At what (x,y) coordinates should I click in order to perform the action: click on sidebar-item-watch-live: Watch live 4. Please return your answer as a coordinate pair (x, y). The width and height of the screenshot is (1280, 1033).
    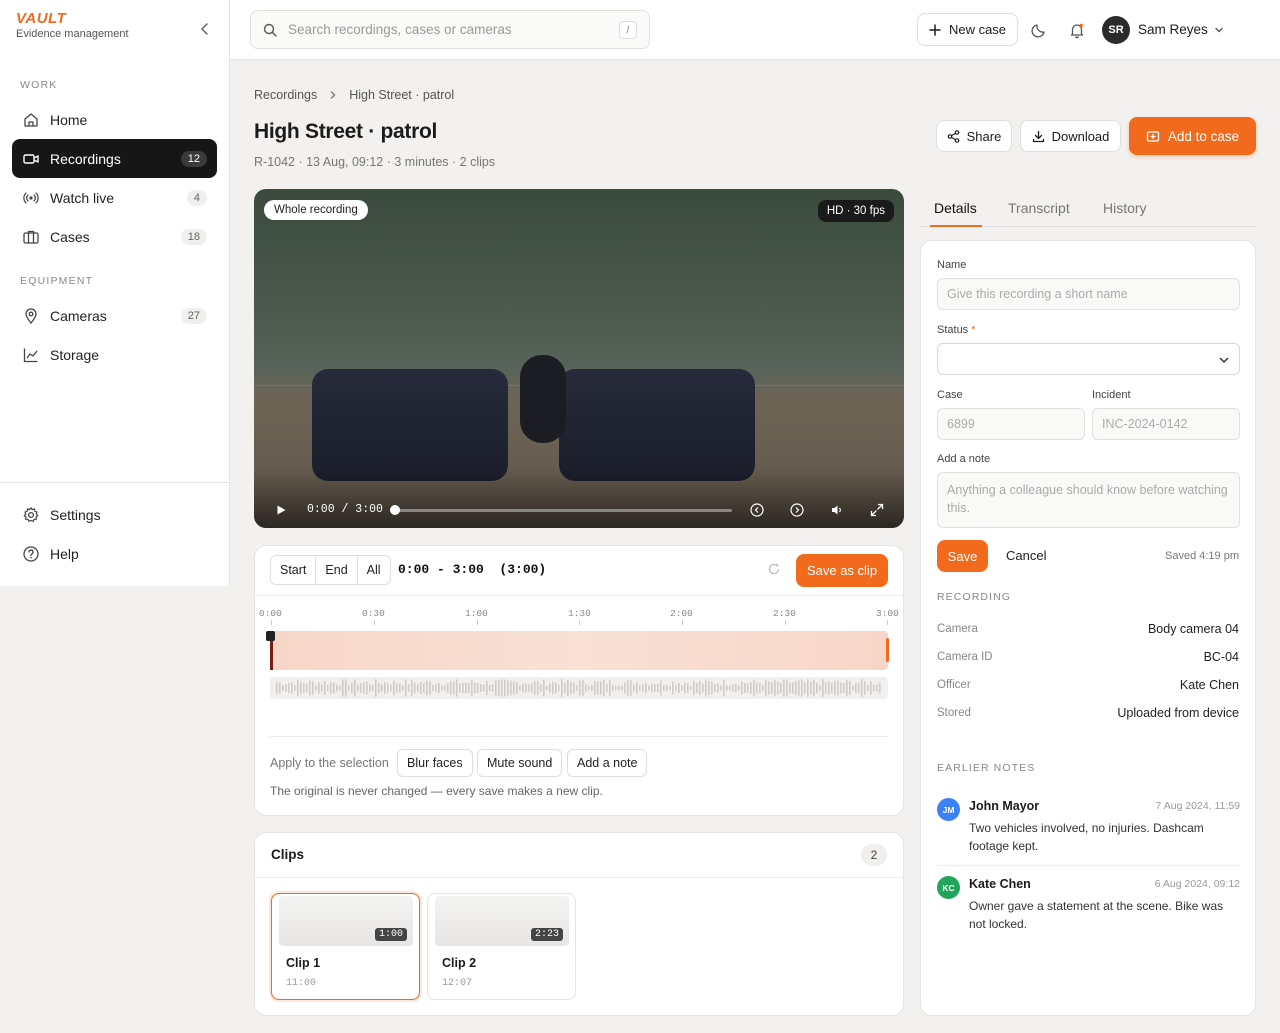
    Looking at the image, I should click on (114, 197).